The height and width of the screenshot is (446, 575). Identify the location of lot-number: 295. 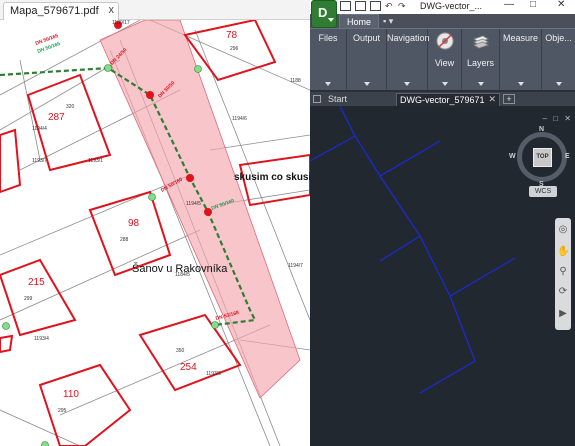
(62, 411).